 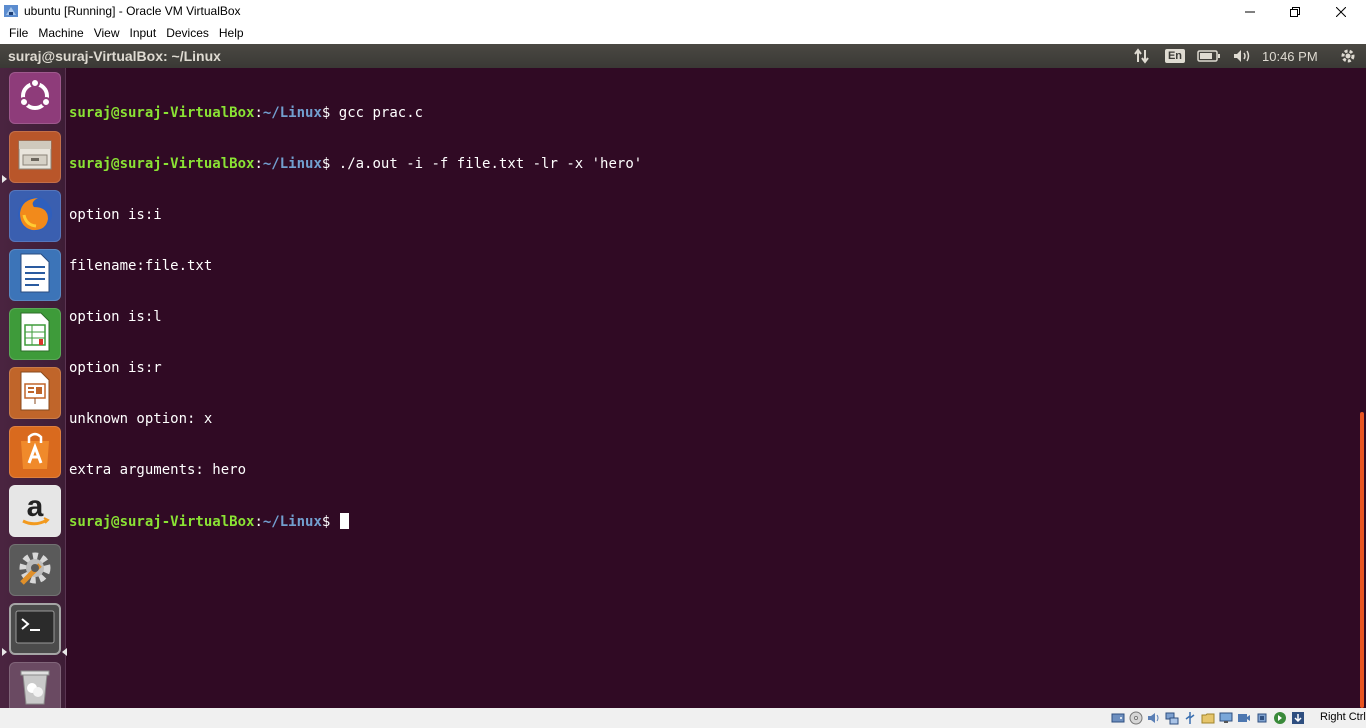 I want to click on launcher-writer, so click(x=35, y=275).